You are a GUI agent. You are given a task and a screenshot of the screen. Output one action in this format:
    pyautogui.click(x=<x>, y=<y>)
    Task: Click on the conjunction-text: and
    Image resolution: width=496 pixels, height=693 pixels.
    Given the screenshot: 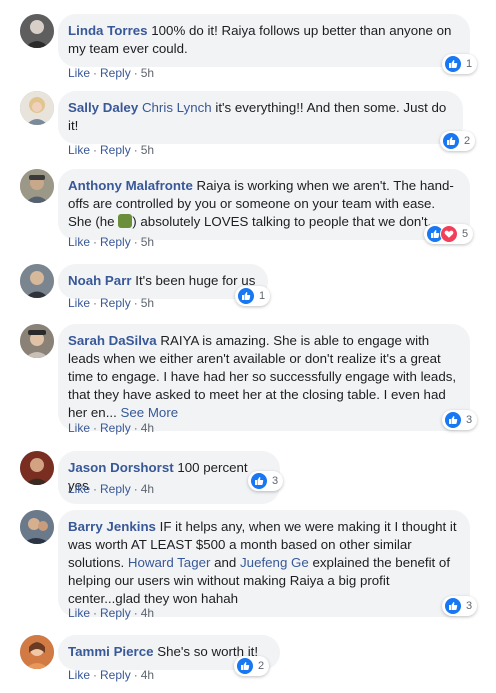 What is the action you would take?
    pyautogui.click(x=225, y=562)
    